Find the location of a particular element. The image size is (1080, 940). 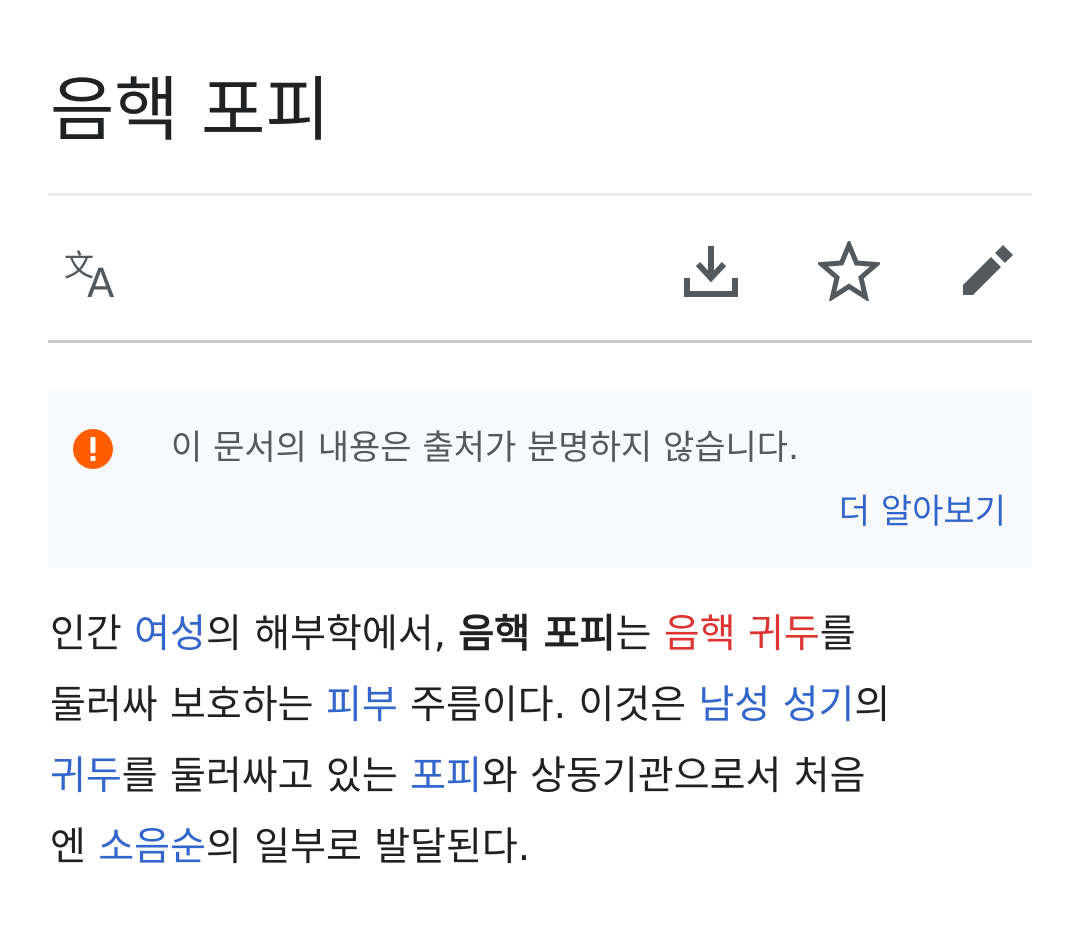

lead-text: 의 일부로 발달된다. is located at coordinates (368, 847).